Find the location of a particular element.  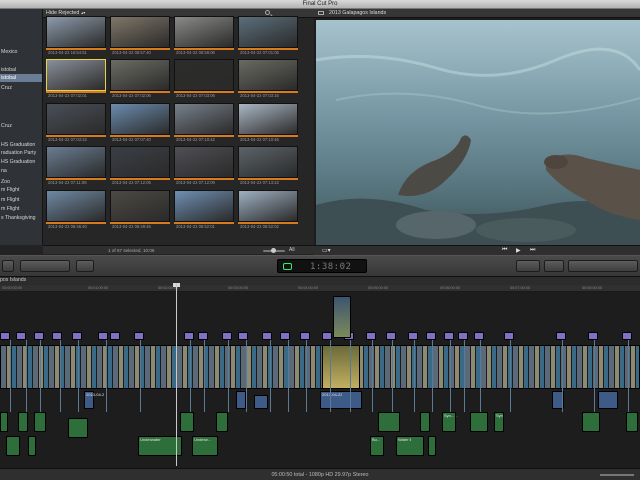

connected-clip: 2013-04-22 is located at coordinates (341, 400).